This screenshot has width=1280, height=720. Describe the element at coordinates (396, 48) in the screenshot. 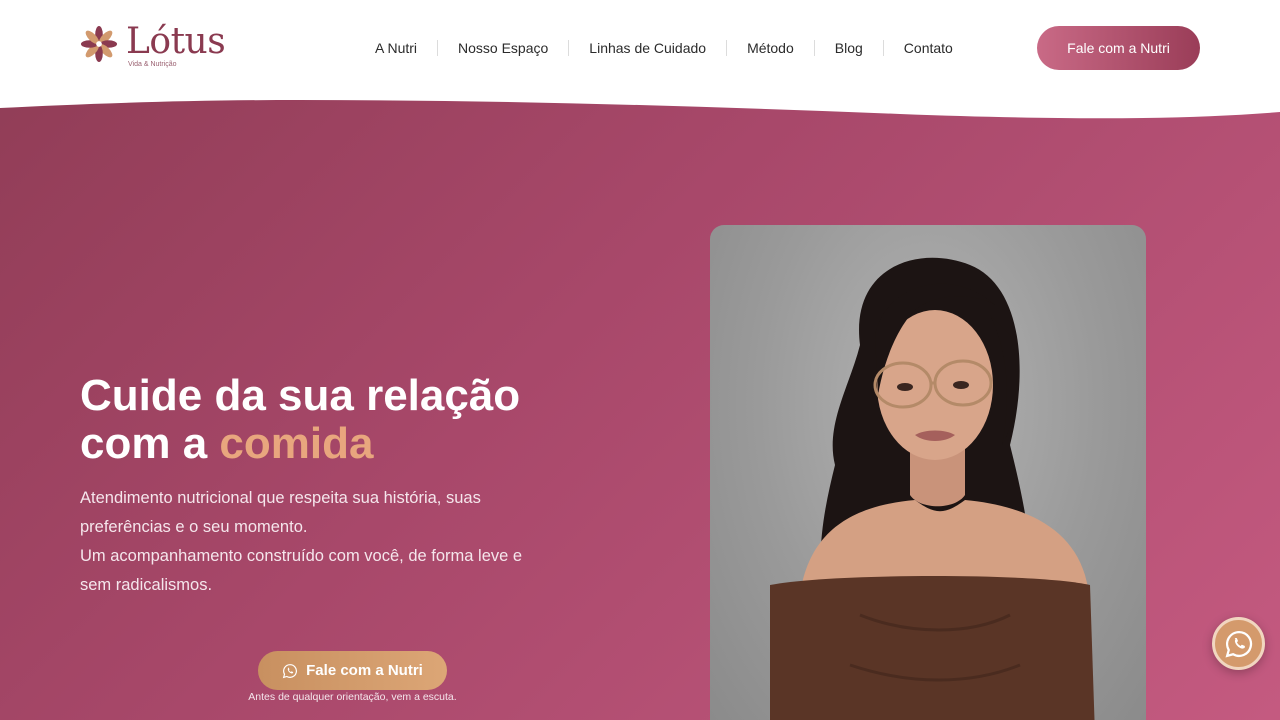

I see `nav-item-a-nutri: A Nutri` at that location.